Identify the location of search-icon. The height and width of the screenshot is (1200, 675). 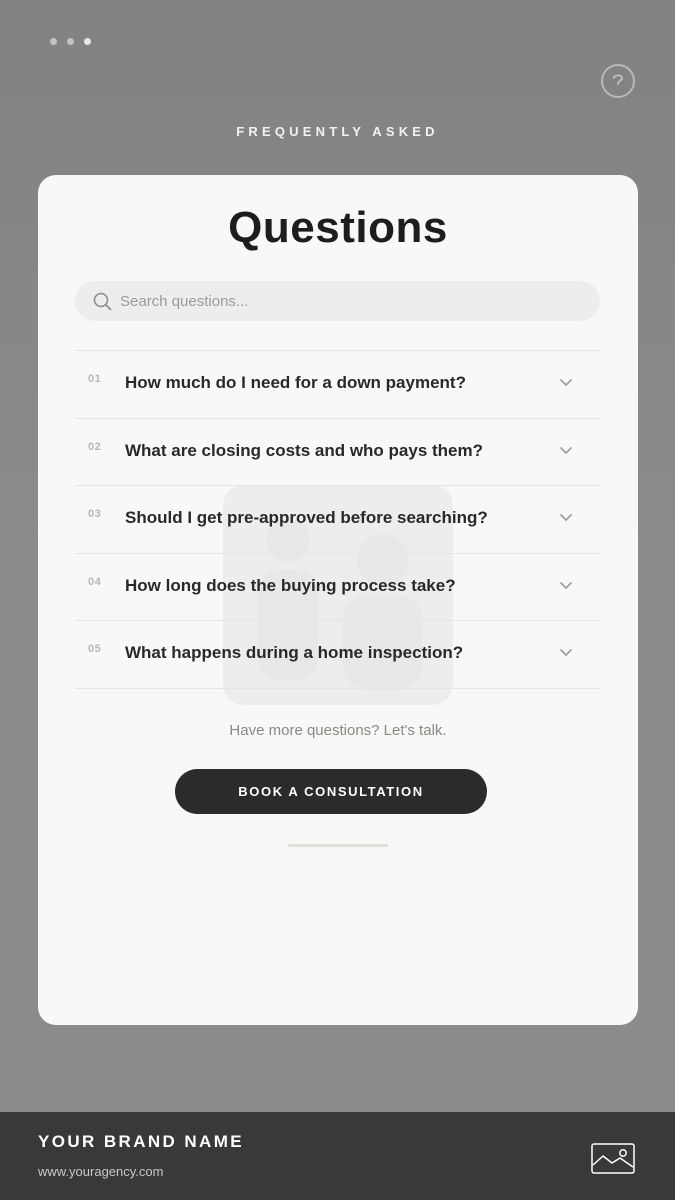
(102, 301).